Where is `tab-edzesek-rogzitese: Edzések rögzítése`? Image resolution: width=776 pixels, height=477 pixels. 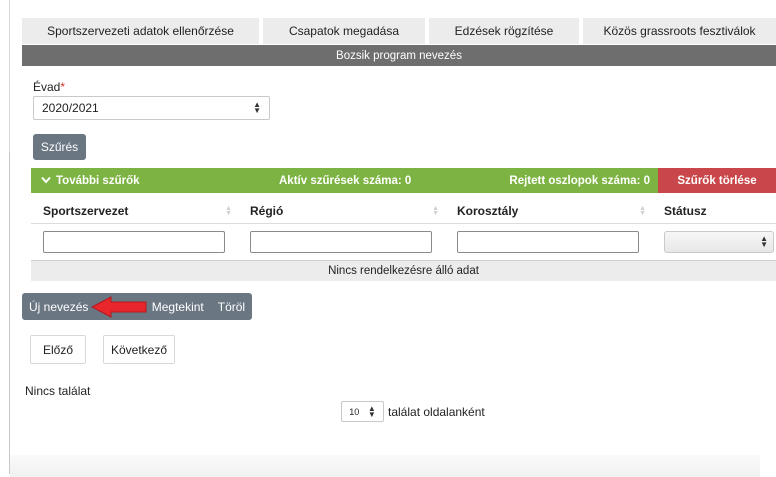 tab-edzesek-rogzitese: Edzések rögzítése is located at coordinates (504, 31).